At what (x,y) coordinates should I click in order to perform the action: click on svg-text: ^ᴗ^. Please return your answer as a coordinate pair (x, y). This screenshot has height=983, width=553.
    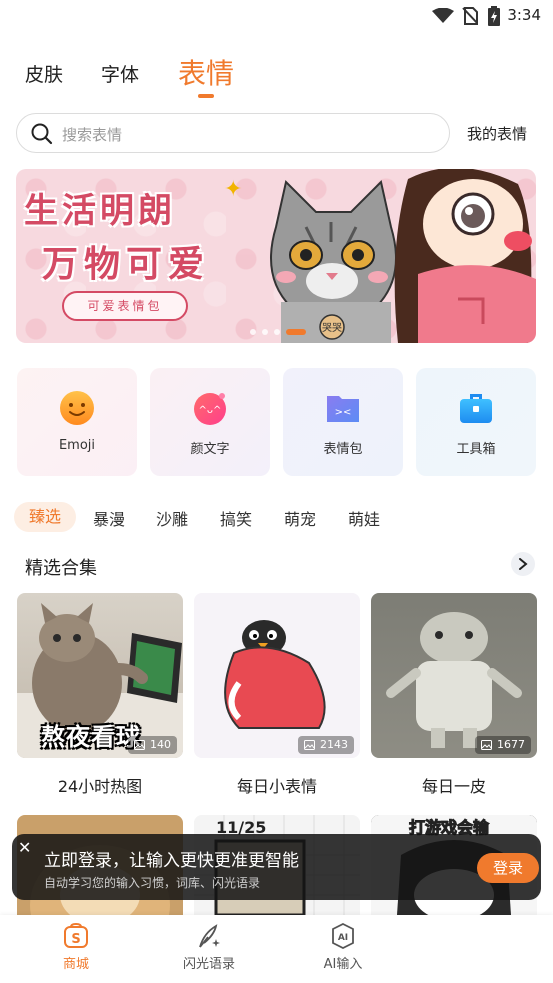
    Looking at the image, I should click on (210, 410).